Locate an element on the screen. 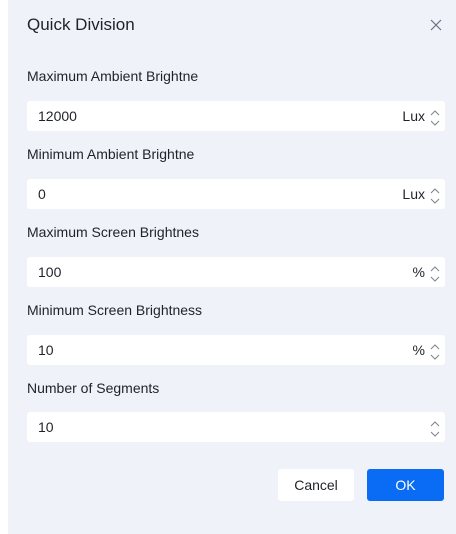 This screenshot has height=534, width=456. number-of-segments-spinner is located at coordinates (435, 427).